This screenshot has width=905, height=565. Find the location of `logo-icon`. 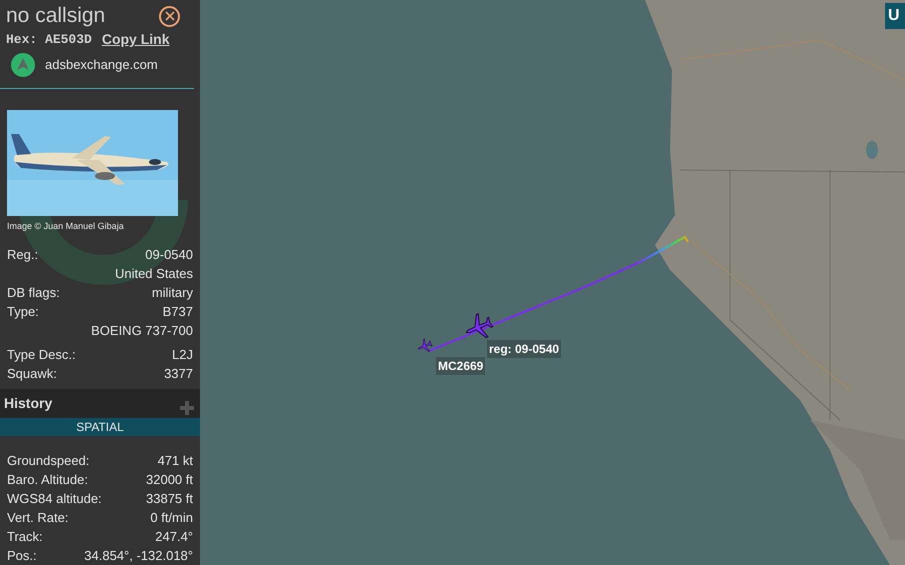

logo-icon is located at coordinates (23, 65).